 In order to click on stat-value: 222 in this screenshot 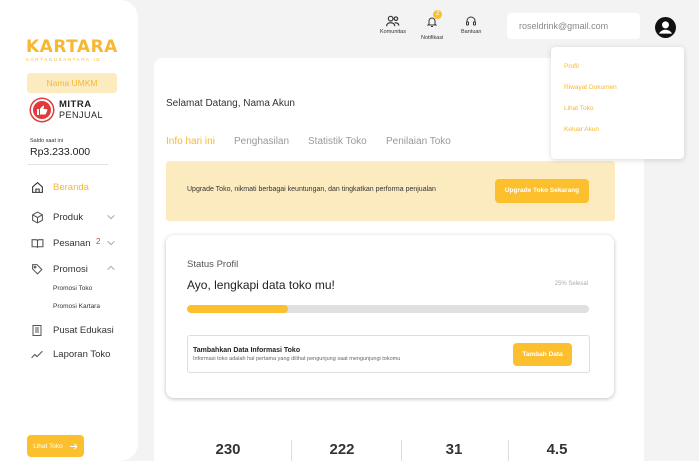, I will do `click(342, 449)`.